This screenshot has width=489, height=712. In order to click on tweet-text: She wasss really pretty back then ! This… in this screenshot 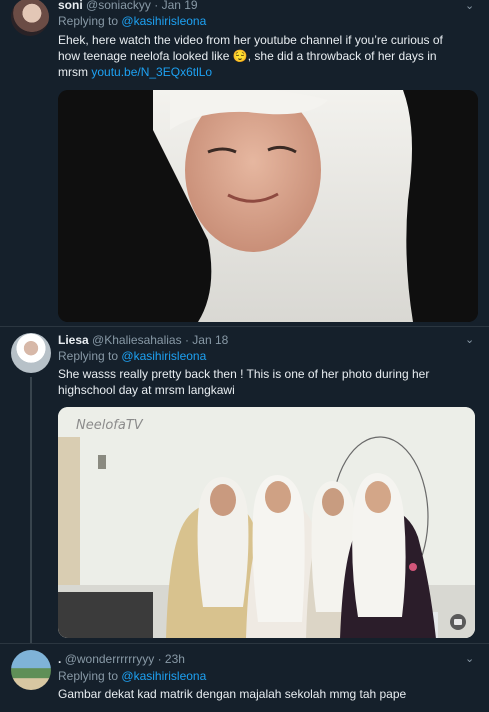, I will do `click(270, 382)`.